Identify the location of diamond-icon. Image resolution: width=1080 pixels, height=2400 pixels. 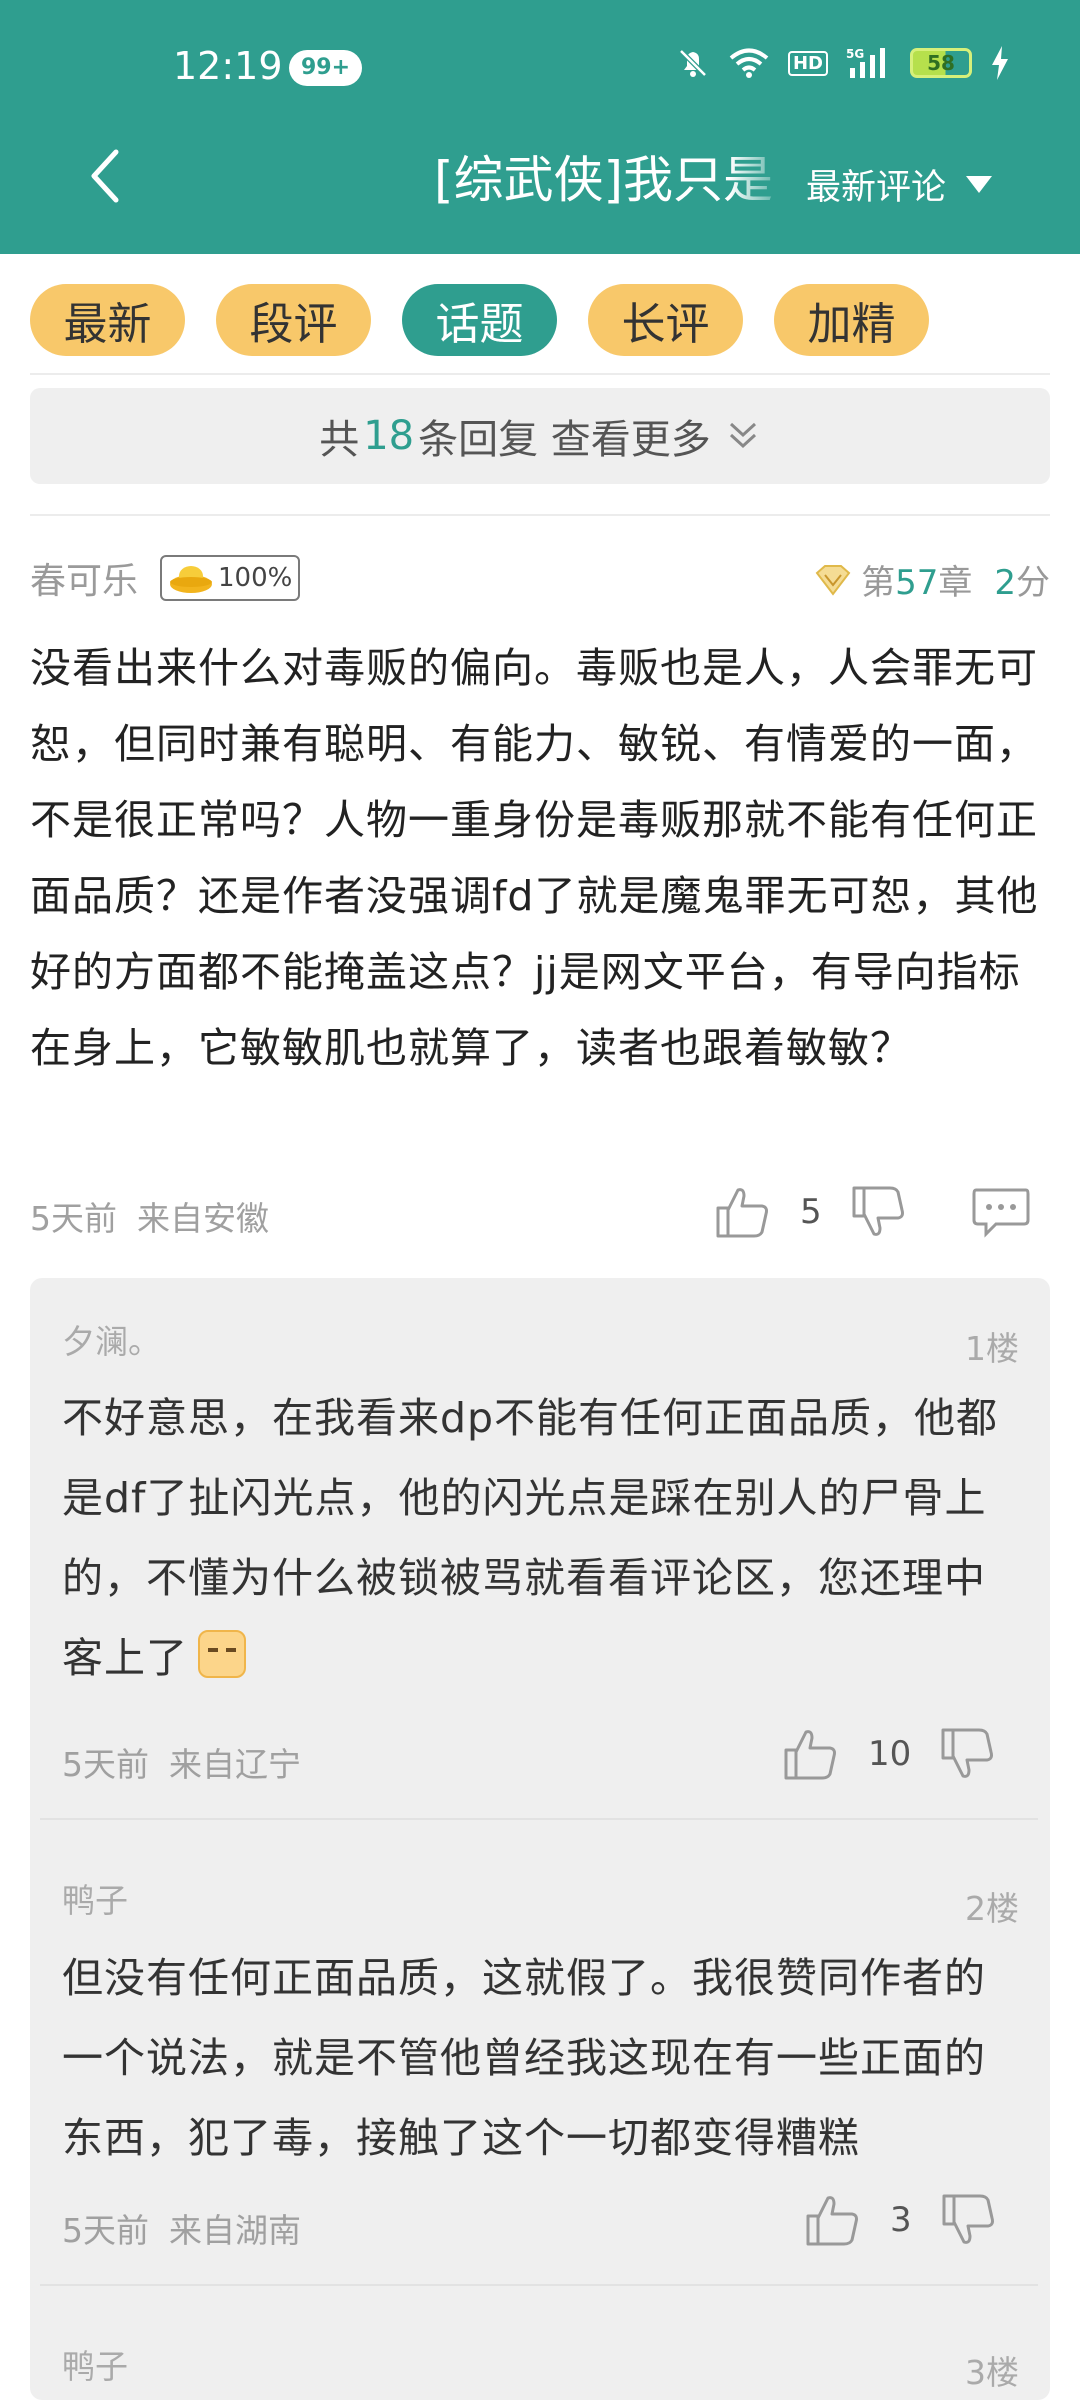
(833, 580).